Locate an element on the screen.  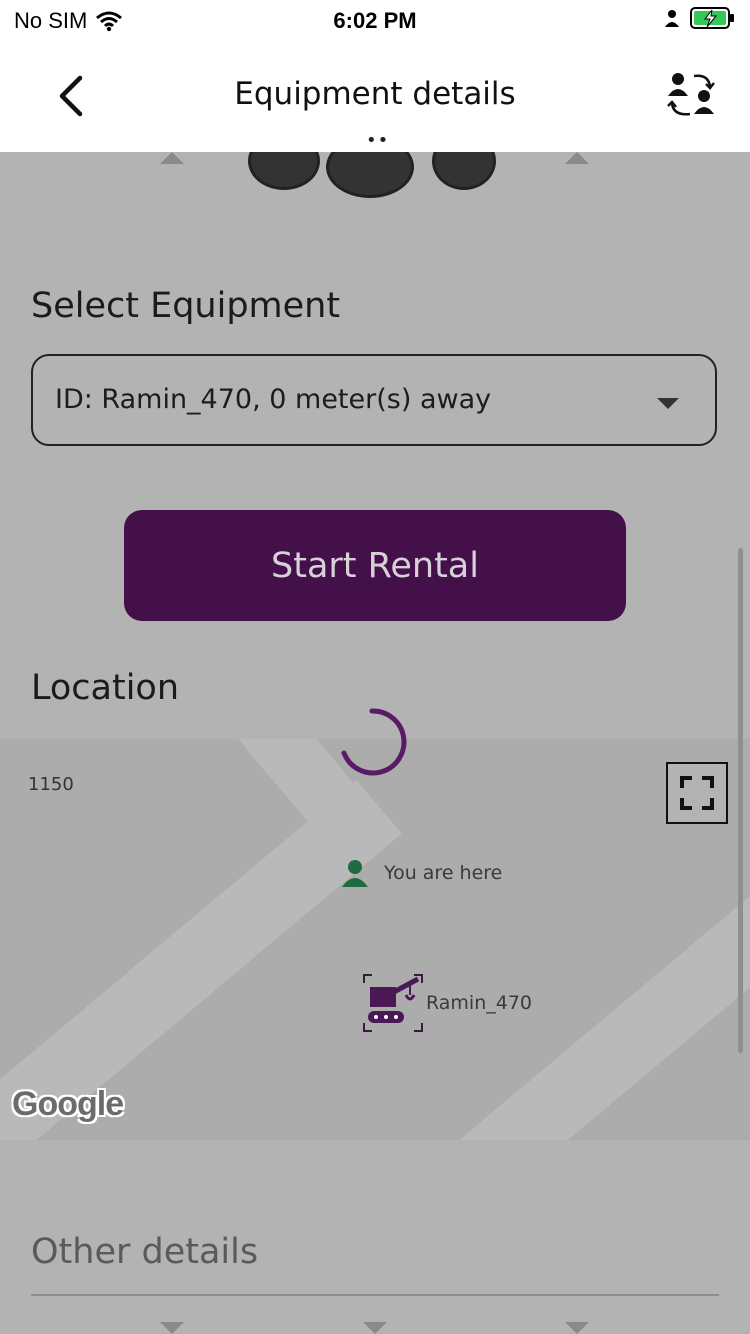
other-details-label: Other details is located at coordinates (145, 1252).